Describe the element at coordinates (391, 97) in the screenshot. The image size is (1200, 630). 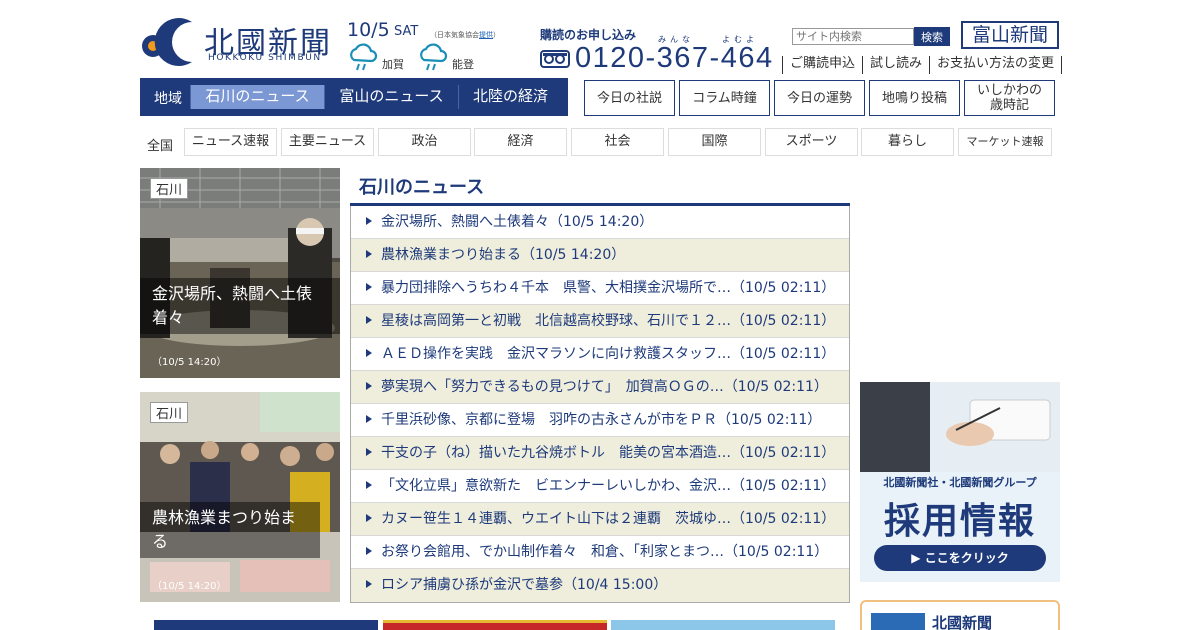
I see `tab-toyama-news: 富山のニュース` at that location.